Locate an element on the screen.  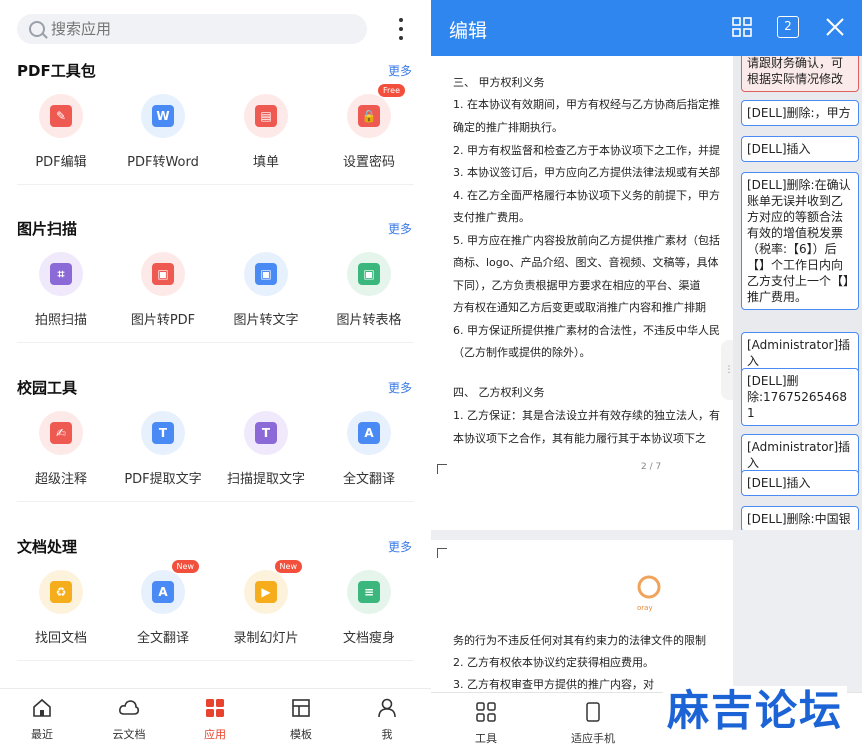
comment-card: 请跟财务确认，可根据实际情况修改 is located at coordinates (800, 74).